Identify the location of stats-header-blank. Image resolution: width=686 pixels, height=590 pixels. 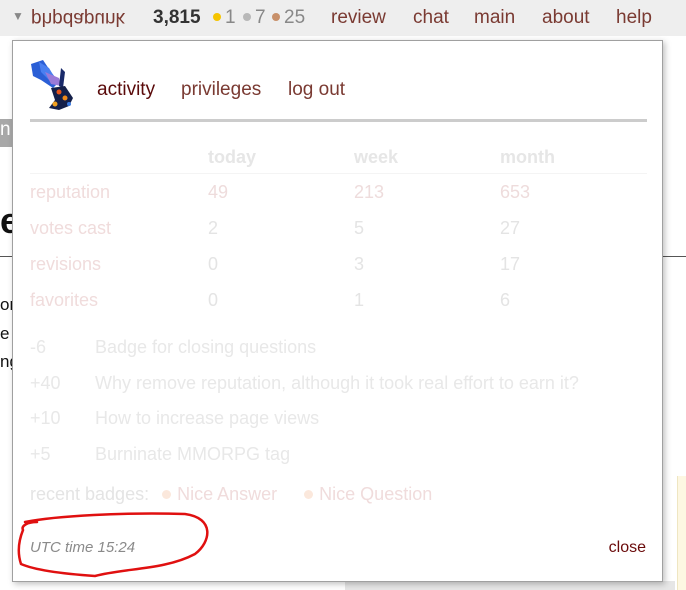
(119, 157).